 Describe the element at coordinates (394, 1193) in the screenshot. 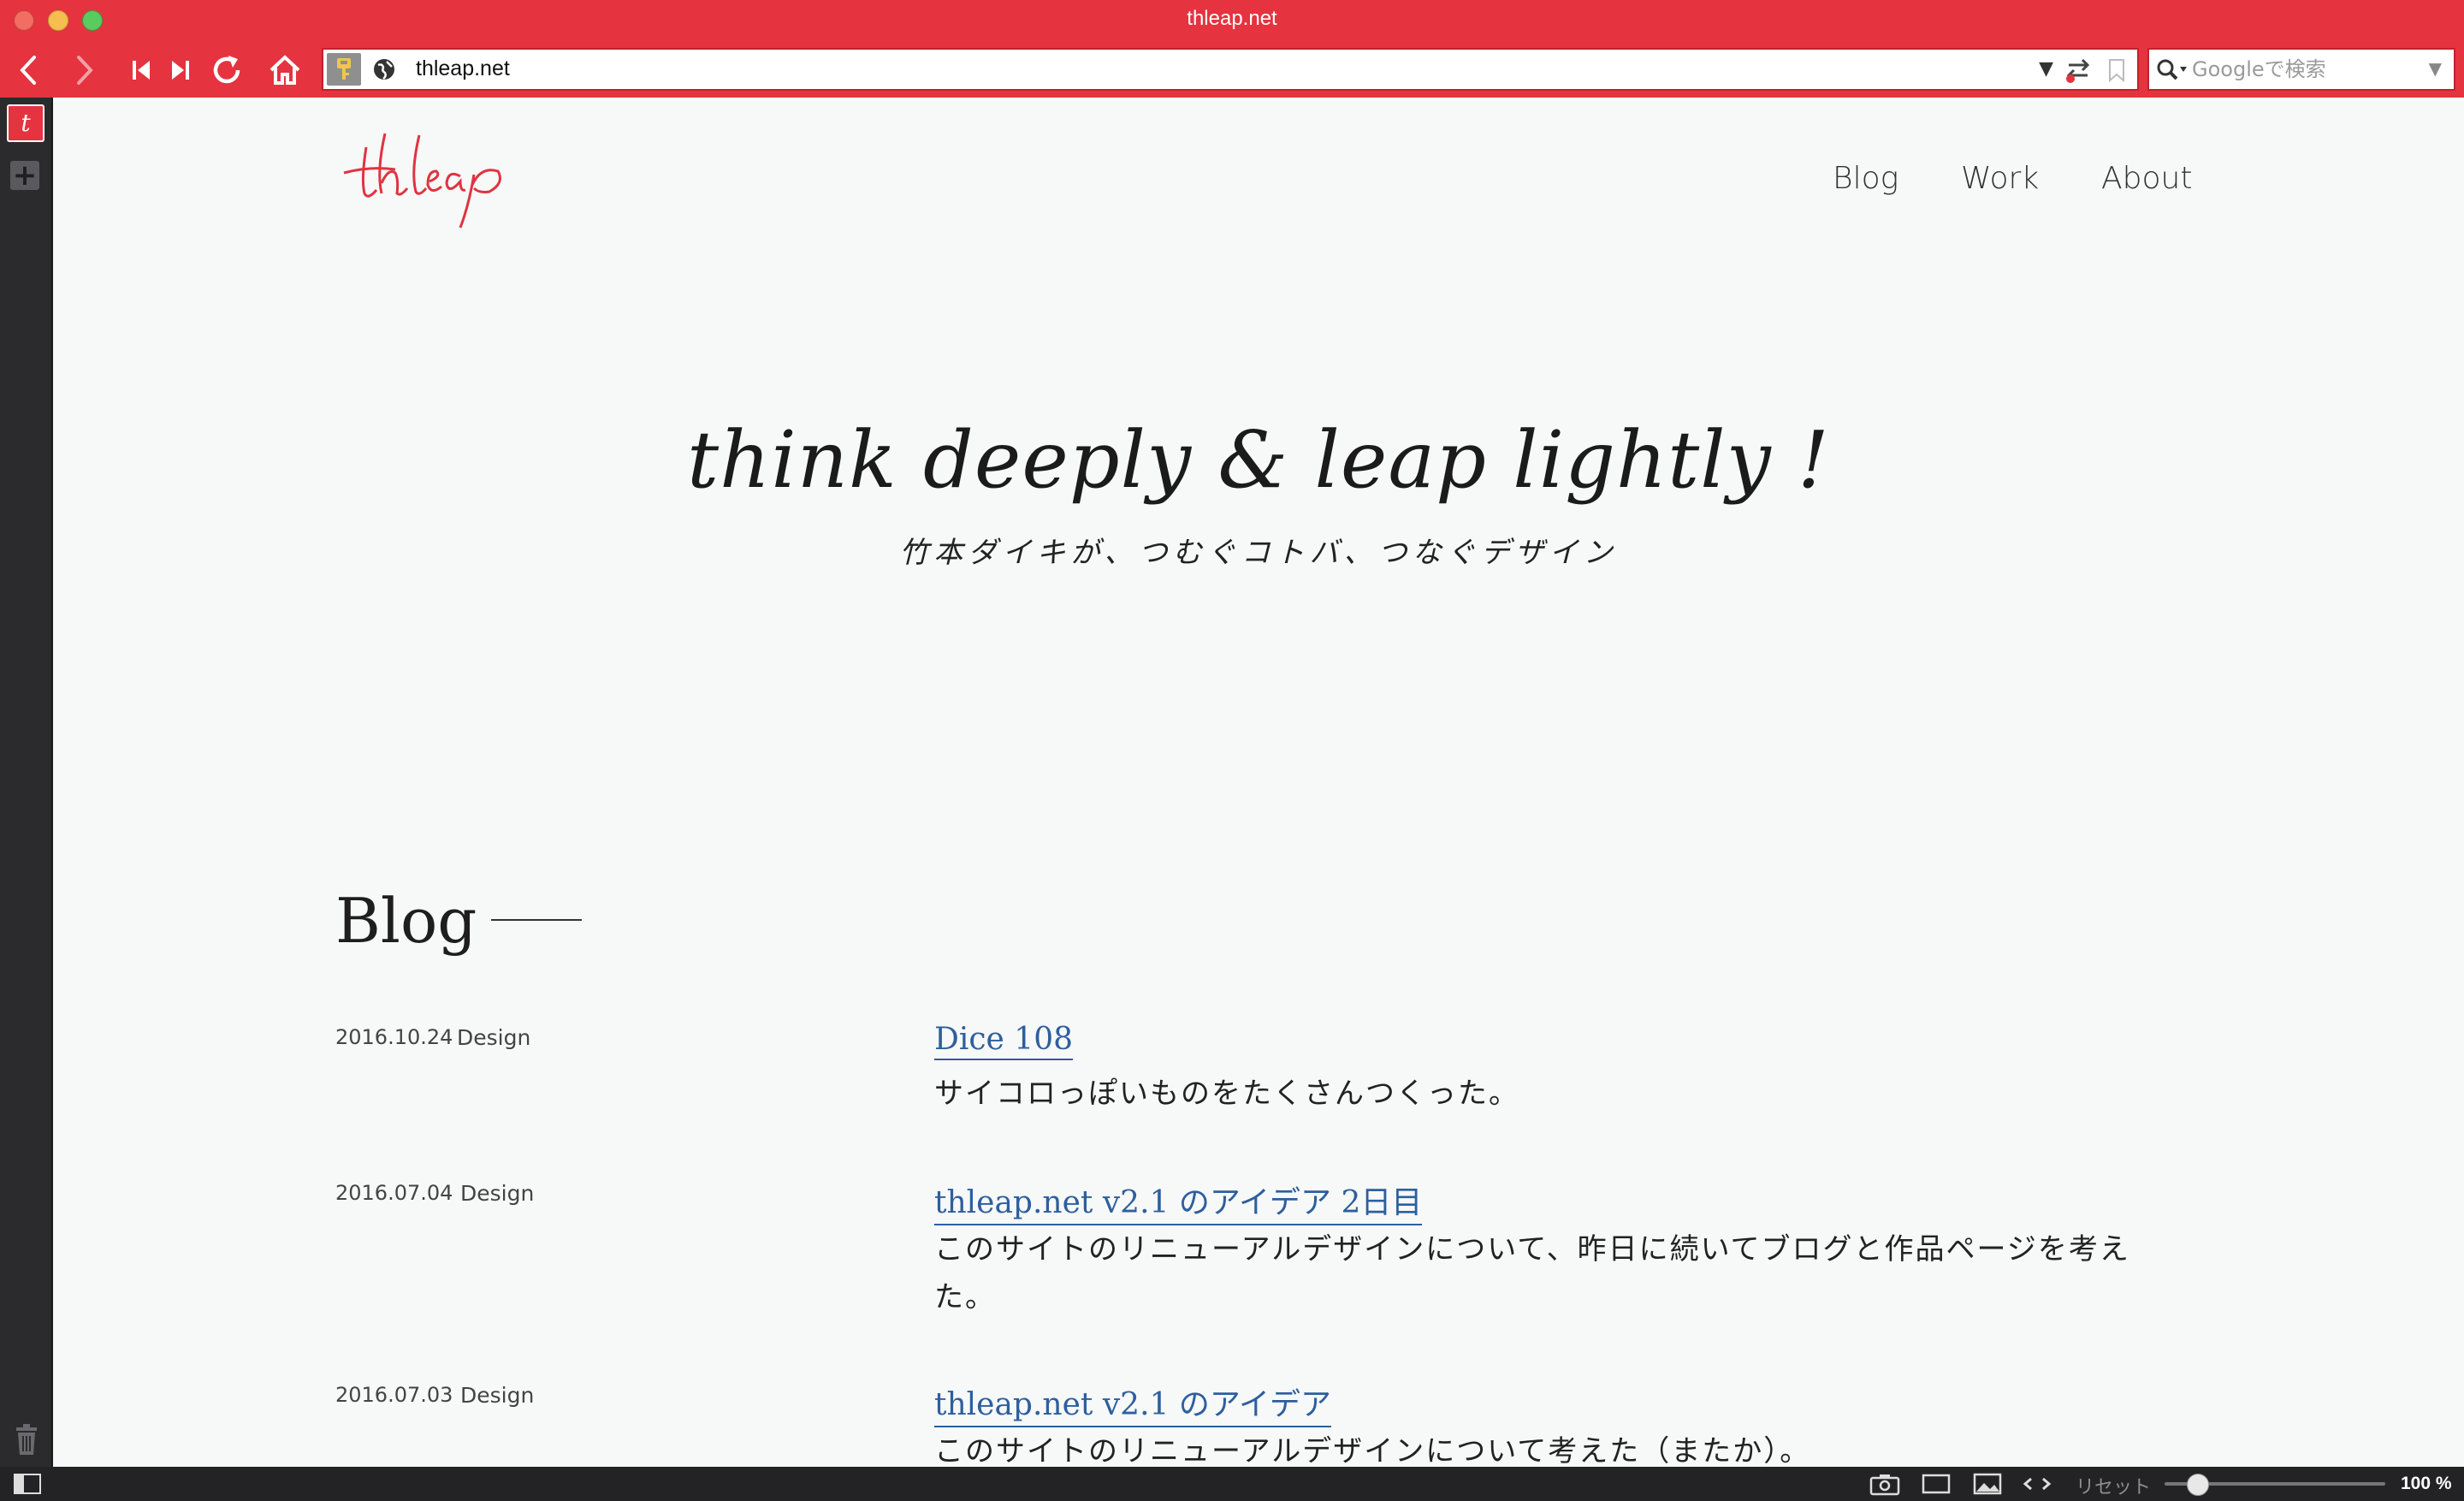

I see `post-date: 2016.07.04` at that location.